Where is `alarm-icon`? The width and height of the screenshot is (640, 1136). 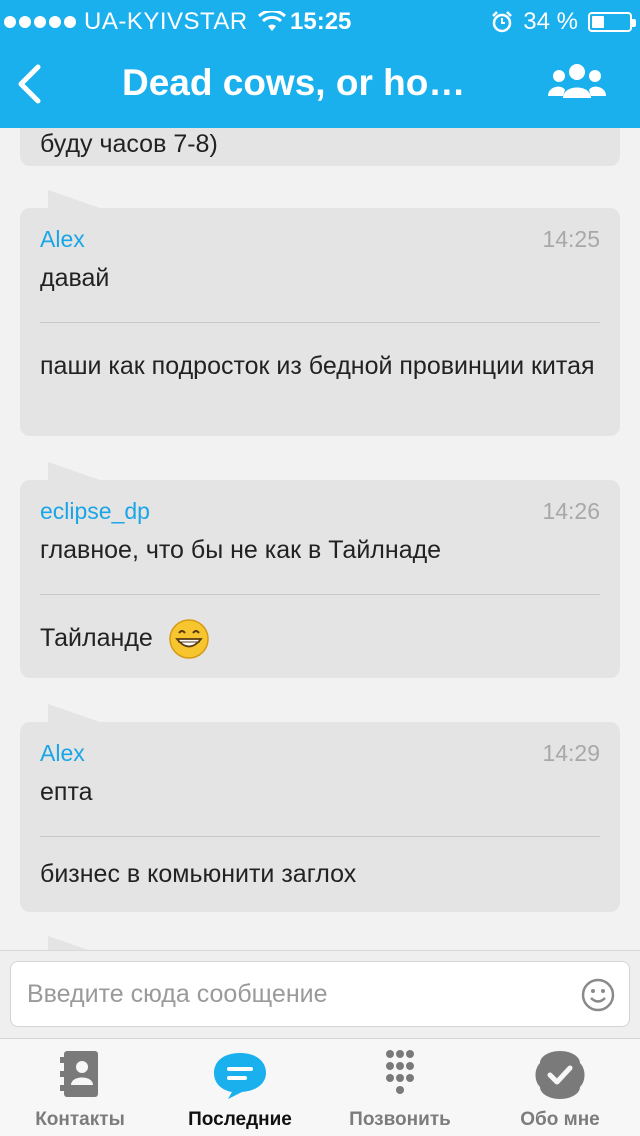 alarm-icon is located at coordinates (502, 22).